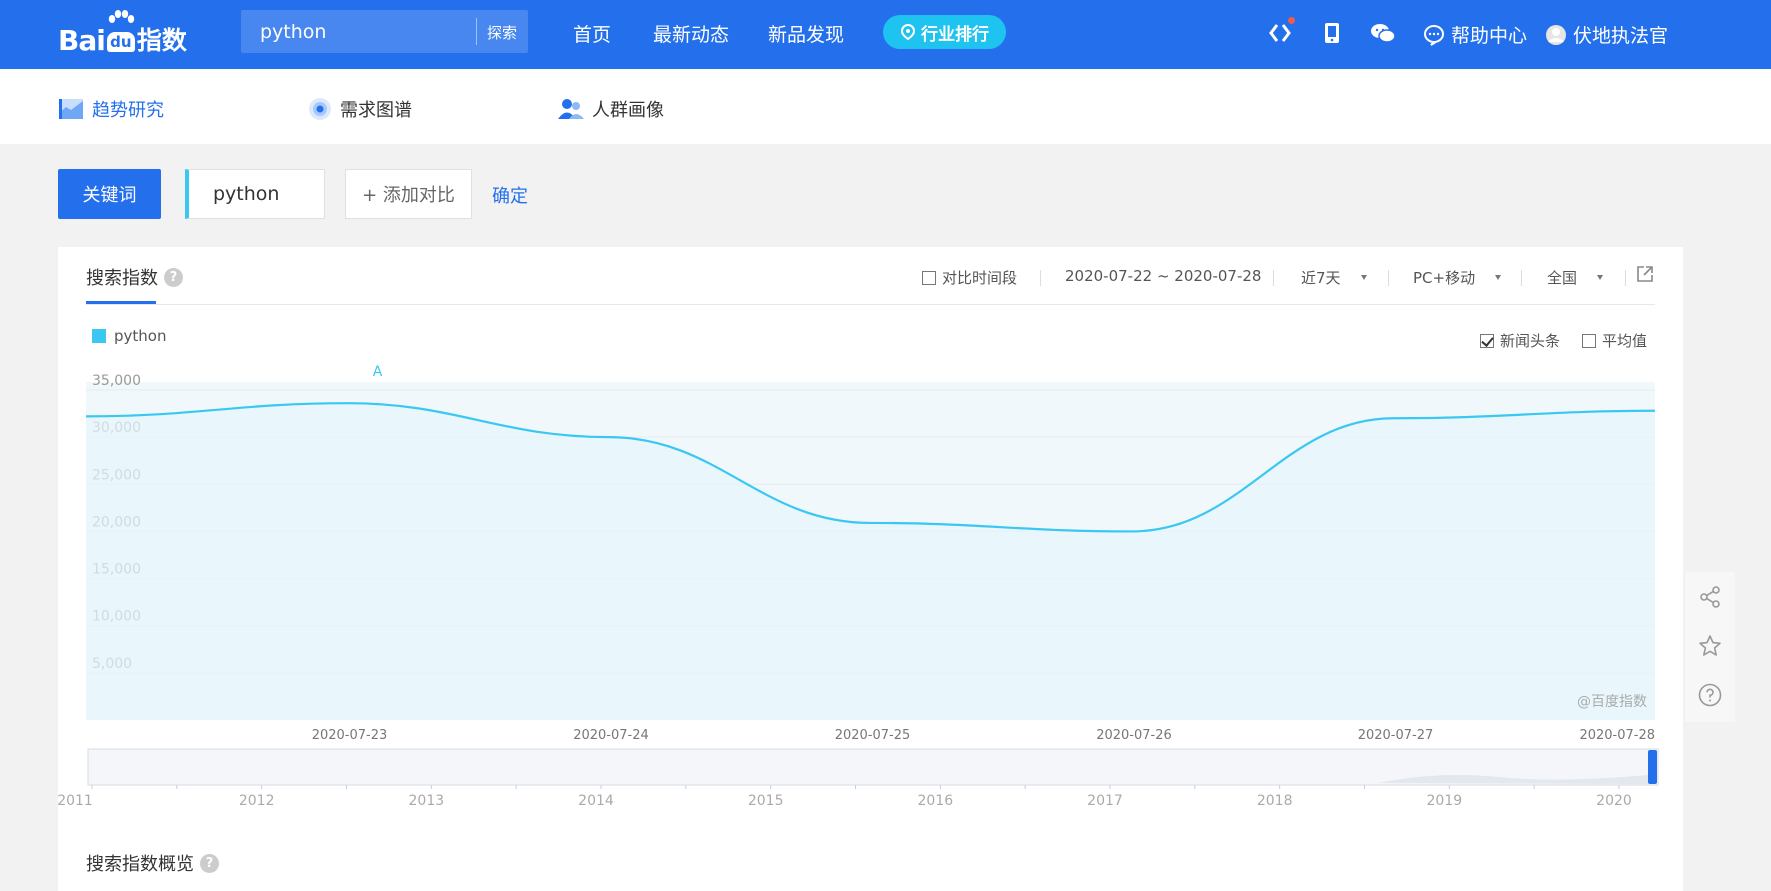 This screenshot has height=891, width=1771. What do you see at coordinates (628, 110) in the screenshot?
I see `tab-crowd-portrait-label: 人群画像` at bounding box center [628, 110].